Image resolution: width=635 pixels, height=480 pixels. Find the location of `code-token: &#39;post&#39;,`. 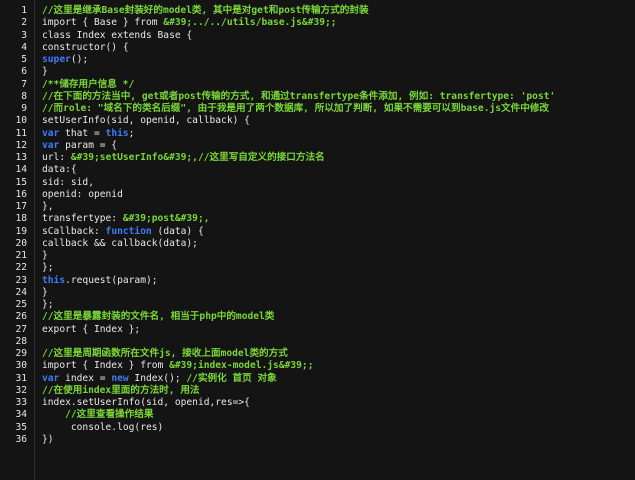

code-token: &#39;post&#39;, is located at coordinates (166, 219).